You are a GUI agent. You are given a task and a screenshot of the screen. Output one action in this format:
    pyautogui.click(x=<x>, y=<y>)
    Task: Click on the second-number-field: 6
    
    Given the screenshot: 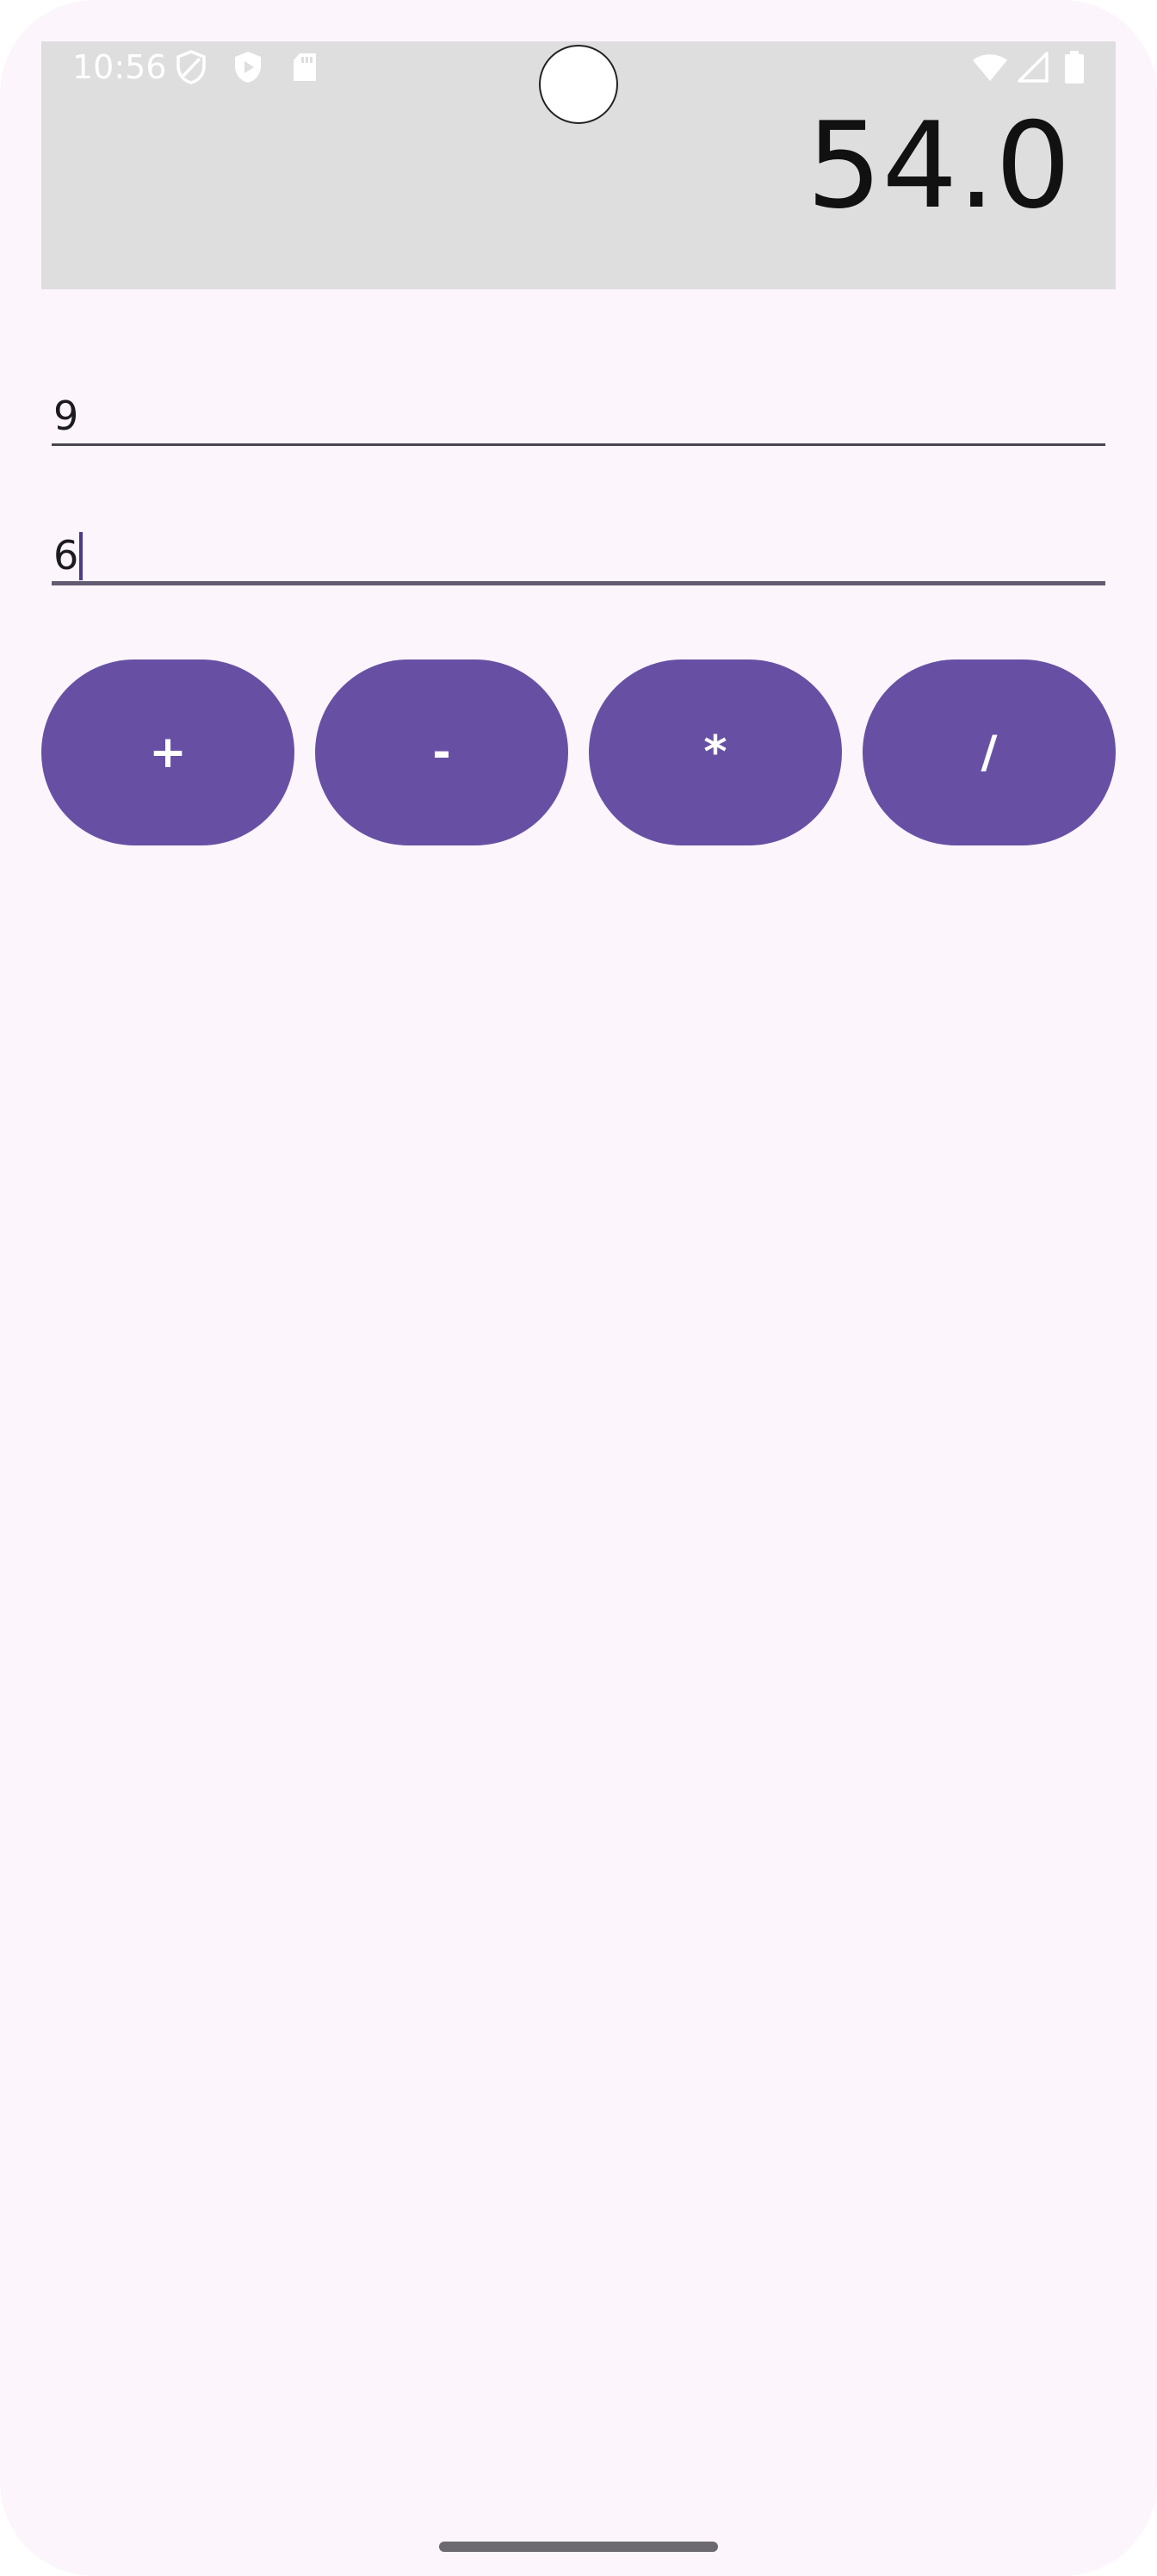 What is the action you would take?
    pyautogui.click(x=579, y=555)
    